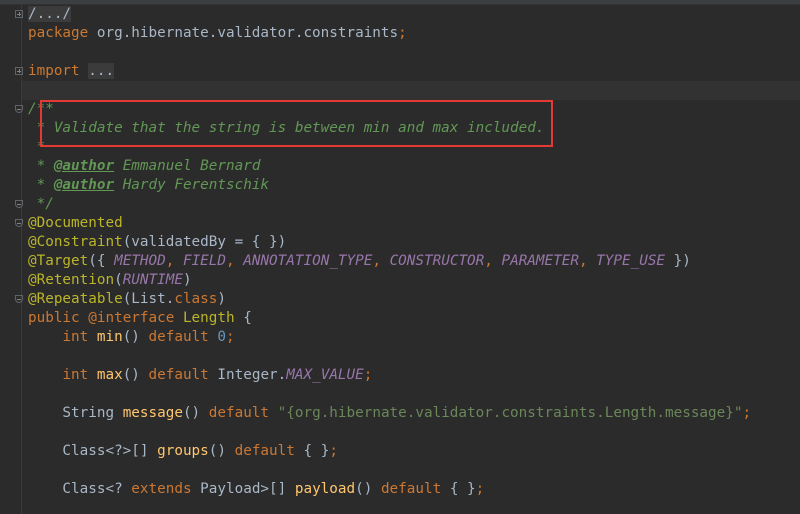  What do you see at coordinates (192, 185) in the screenshot?
I see `code-token: Hardy Ferentschik` at bounding box center [192, 185].